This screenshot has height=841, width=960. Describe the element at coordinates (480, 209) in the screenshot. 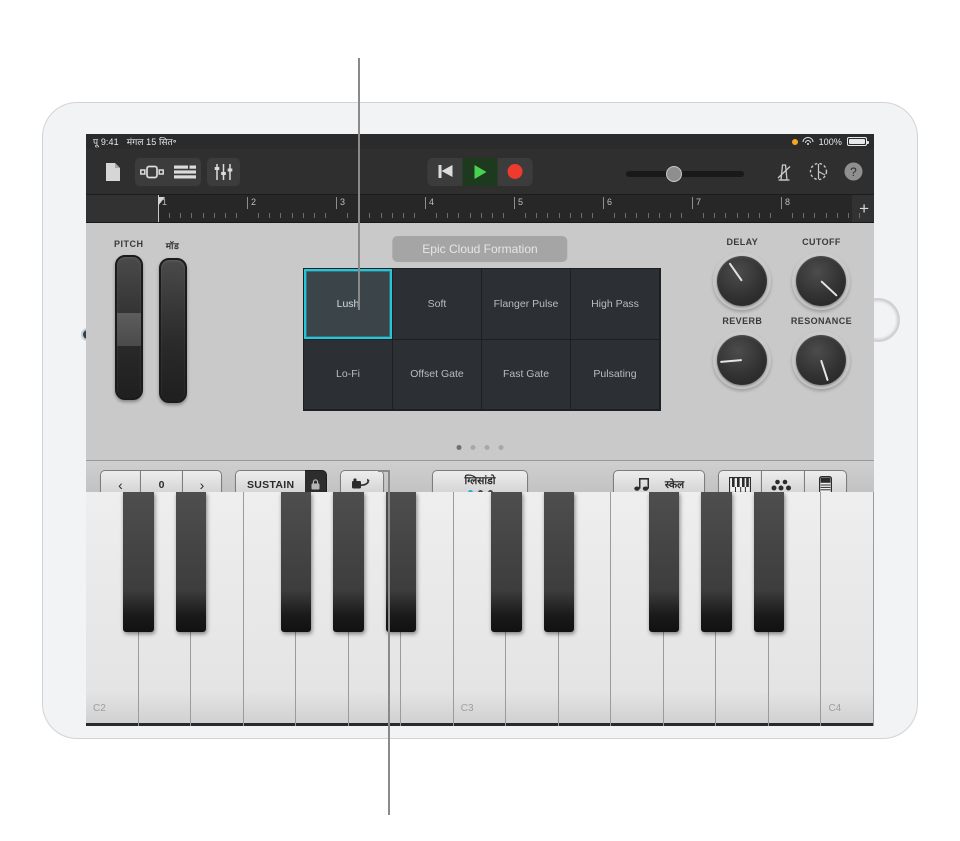

I see `timeline-ruler: 12345678 +` at that location.